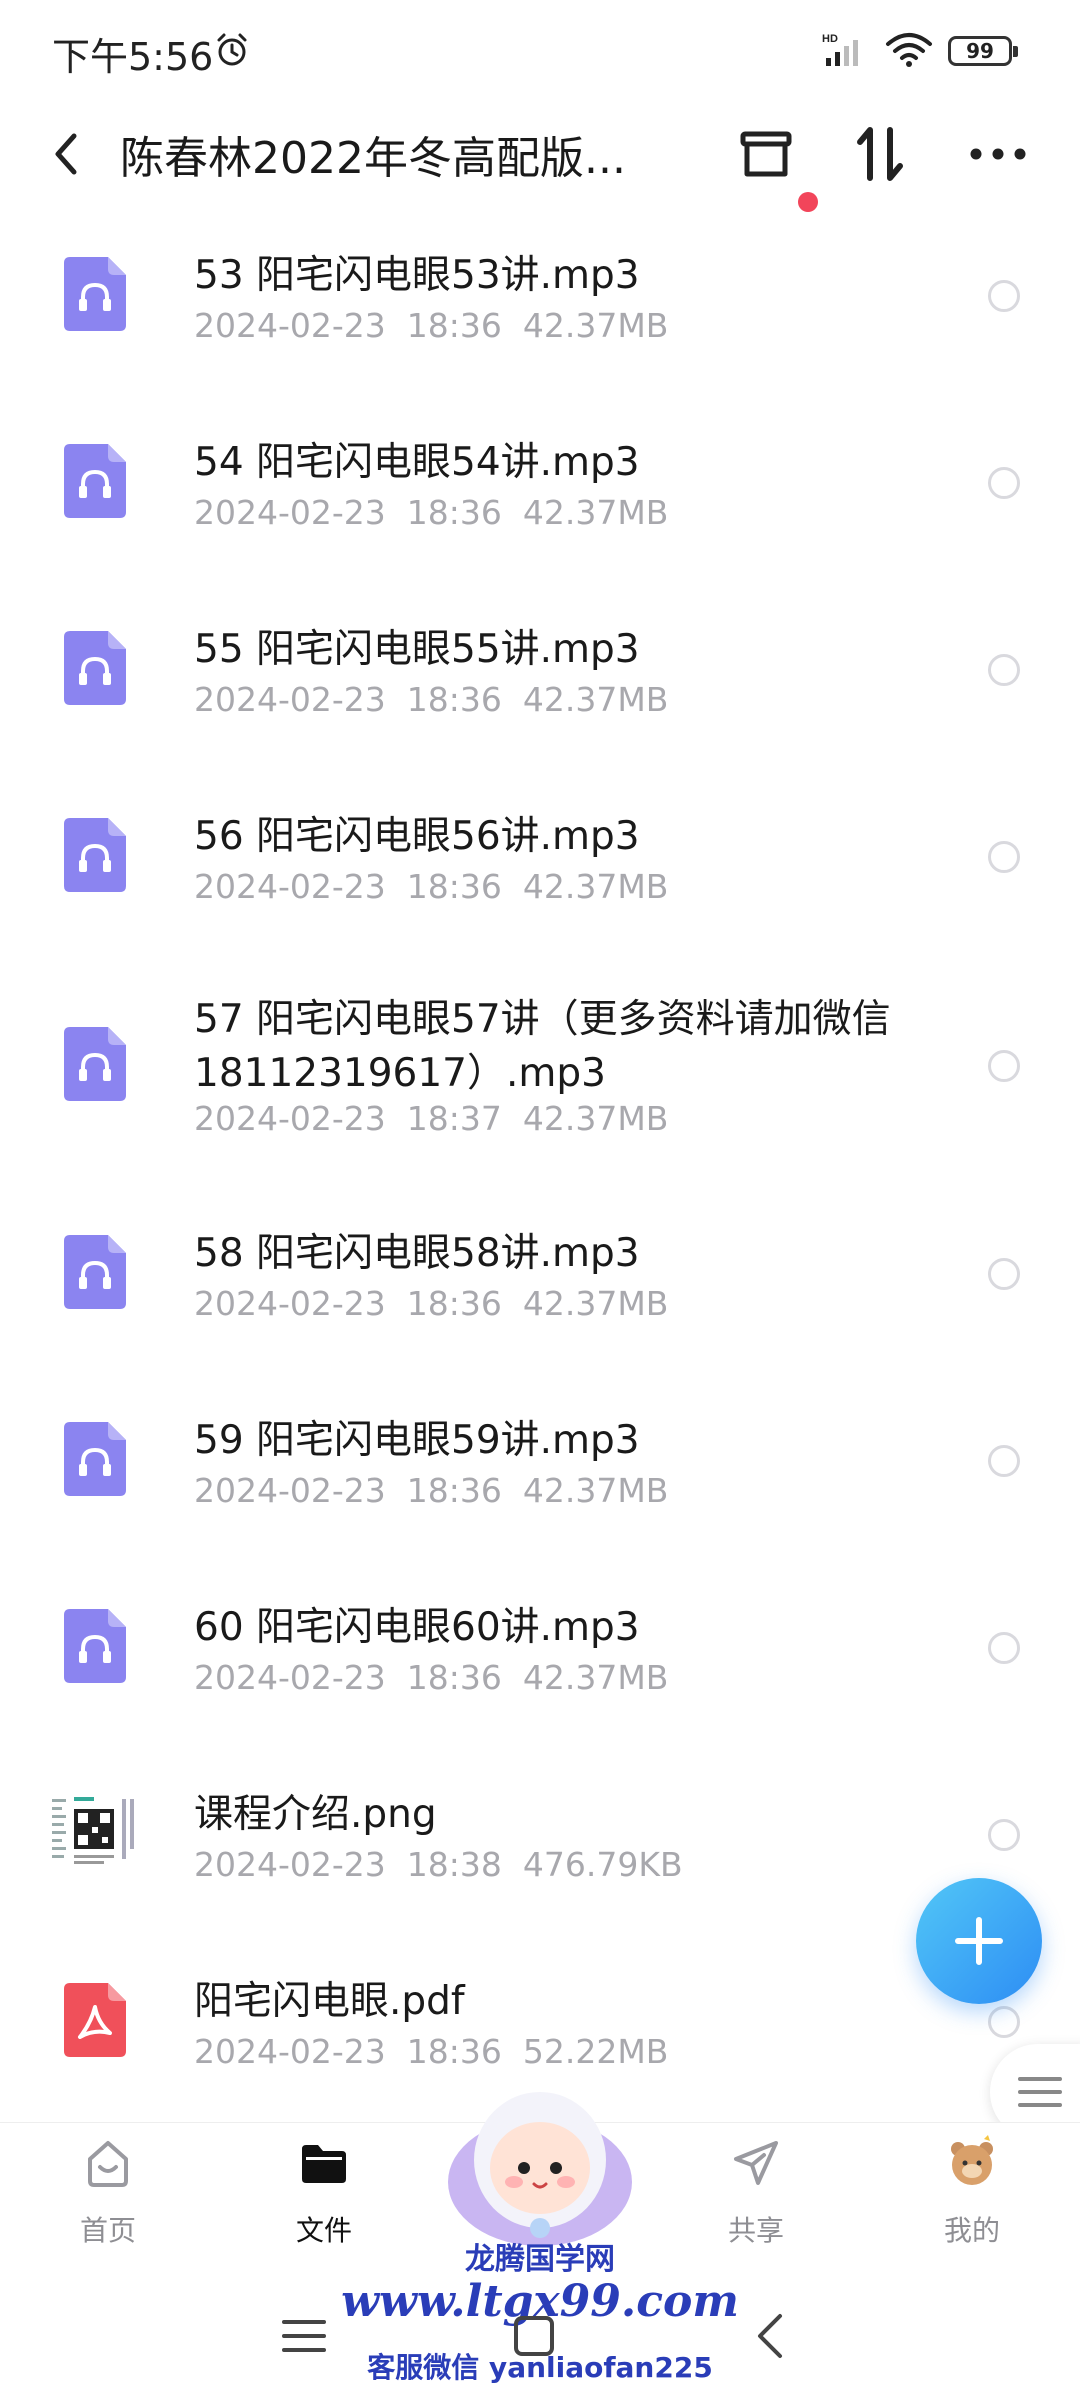 This screenshot has height=2400, width=1080. What do you see at coordinates (983, 51) in the screenshot?
I see `battery-icon: 99` at bounding box center [983, 51].